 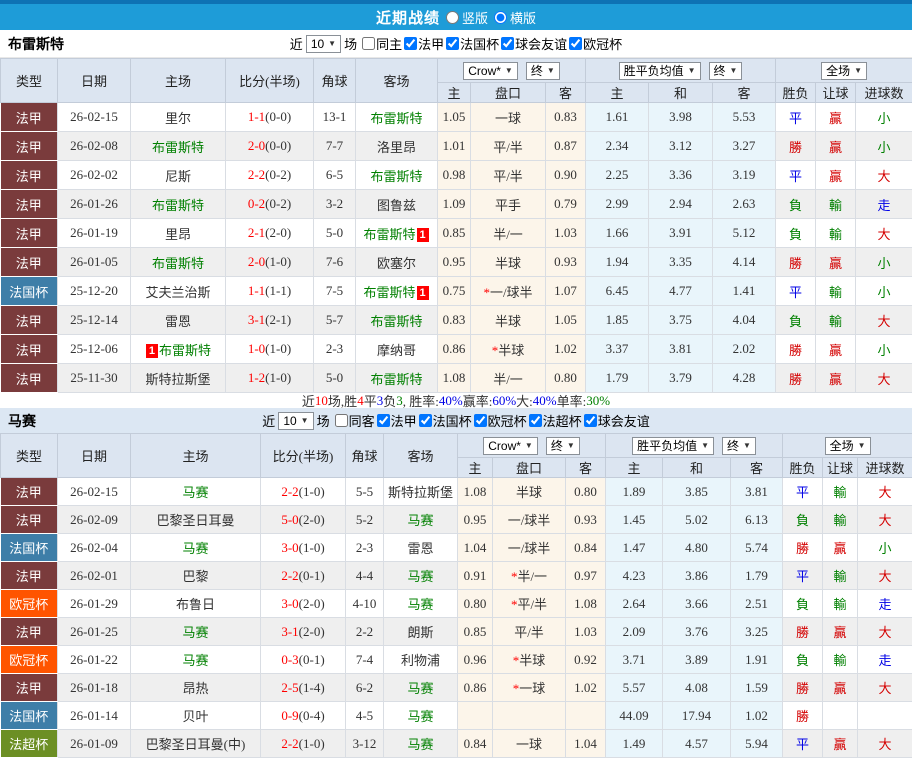 I want to click on team-text: 洛里昂, so click(x=396, y=147).